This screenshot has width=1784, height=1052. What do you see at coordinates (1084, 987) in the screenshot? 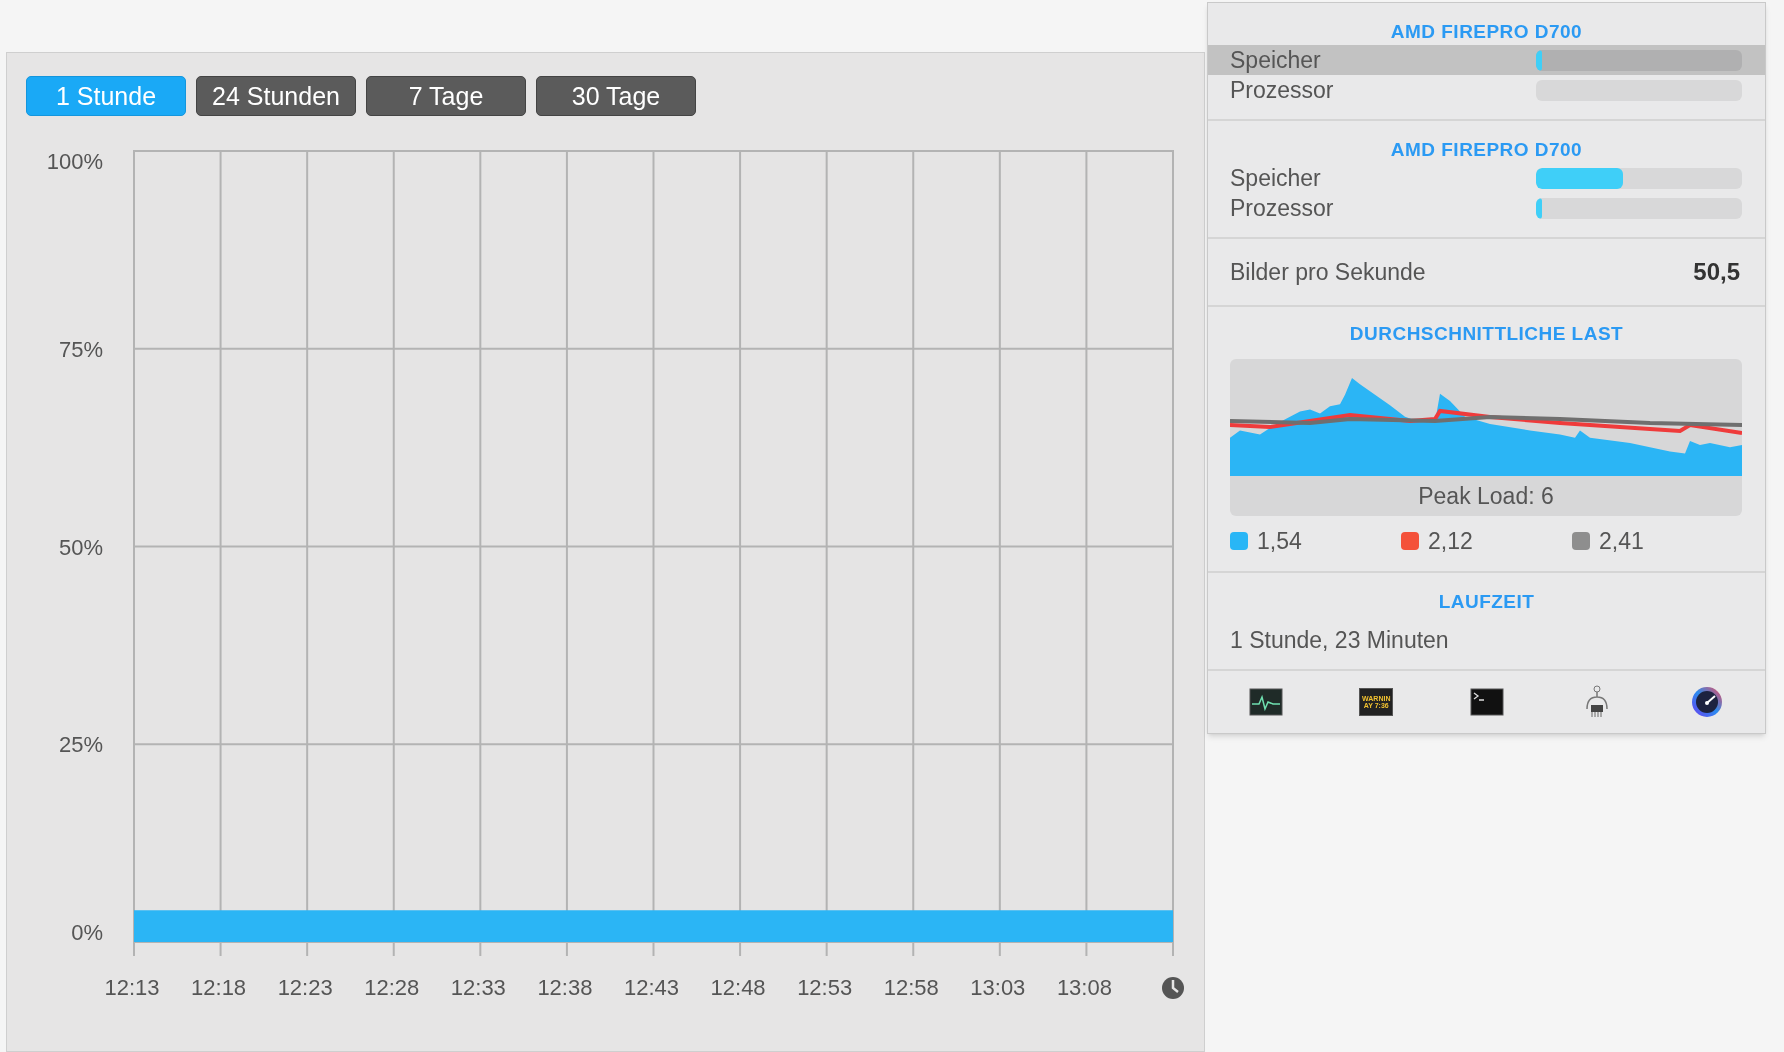
I see `x-axis-label: 13:08` at bounding box center [1084, 987].